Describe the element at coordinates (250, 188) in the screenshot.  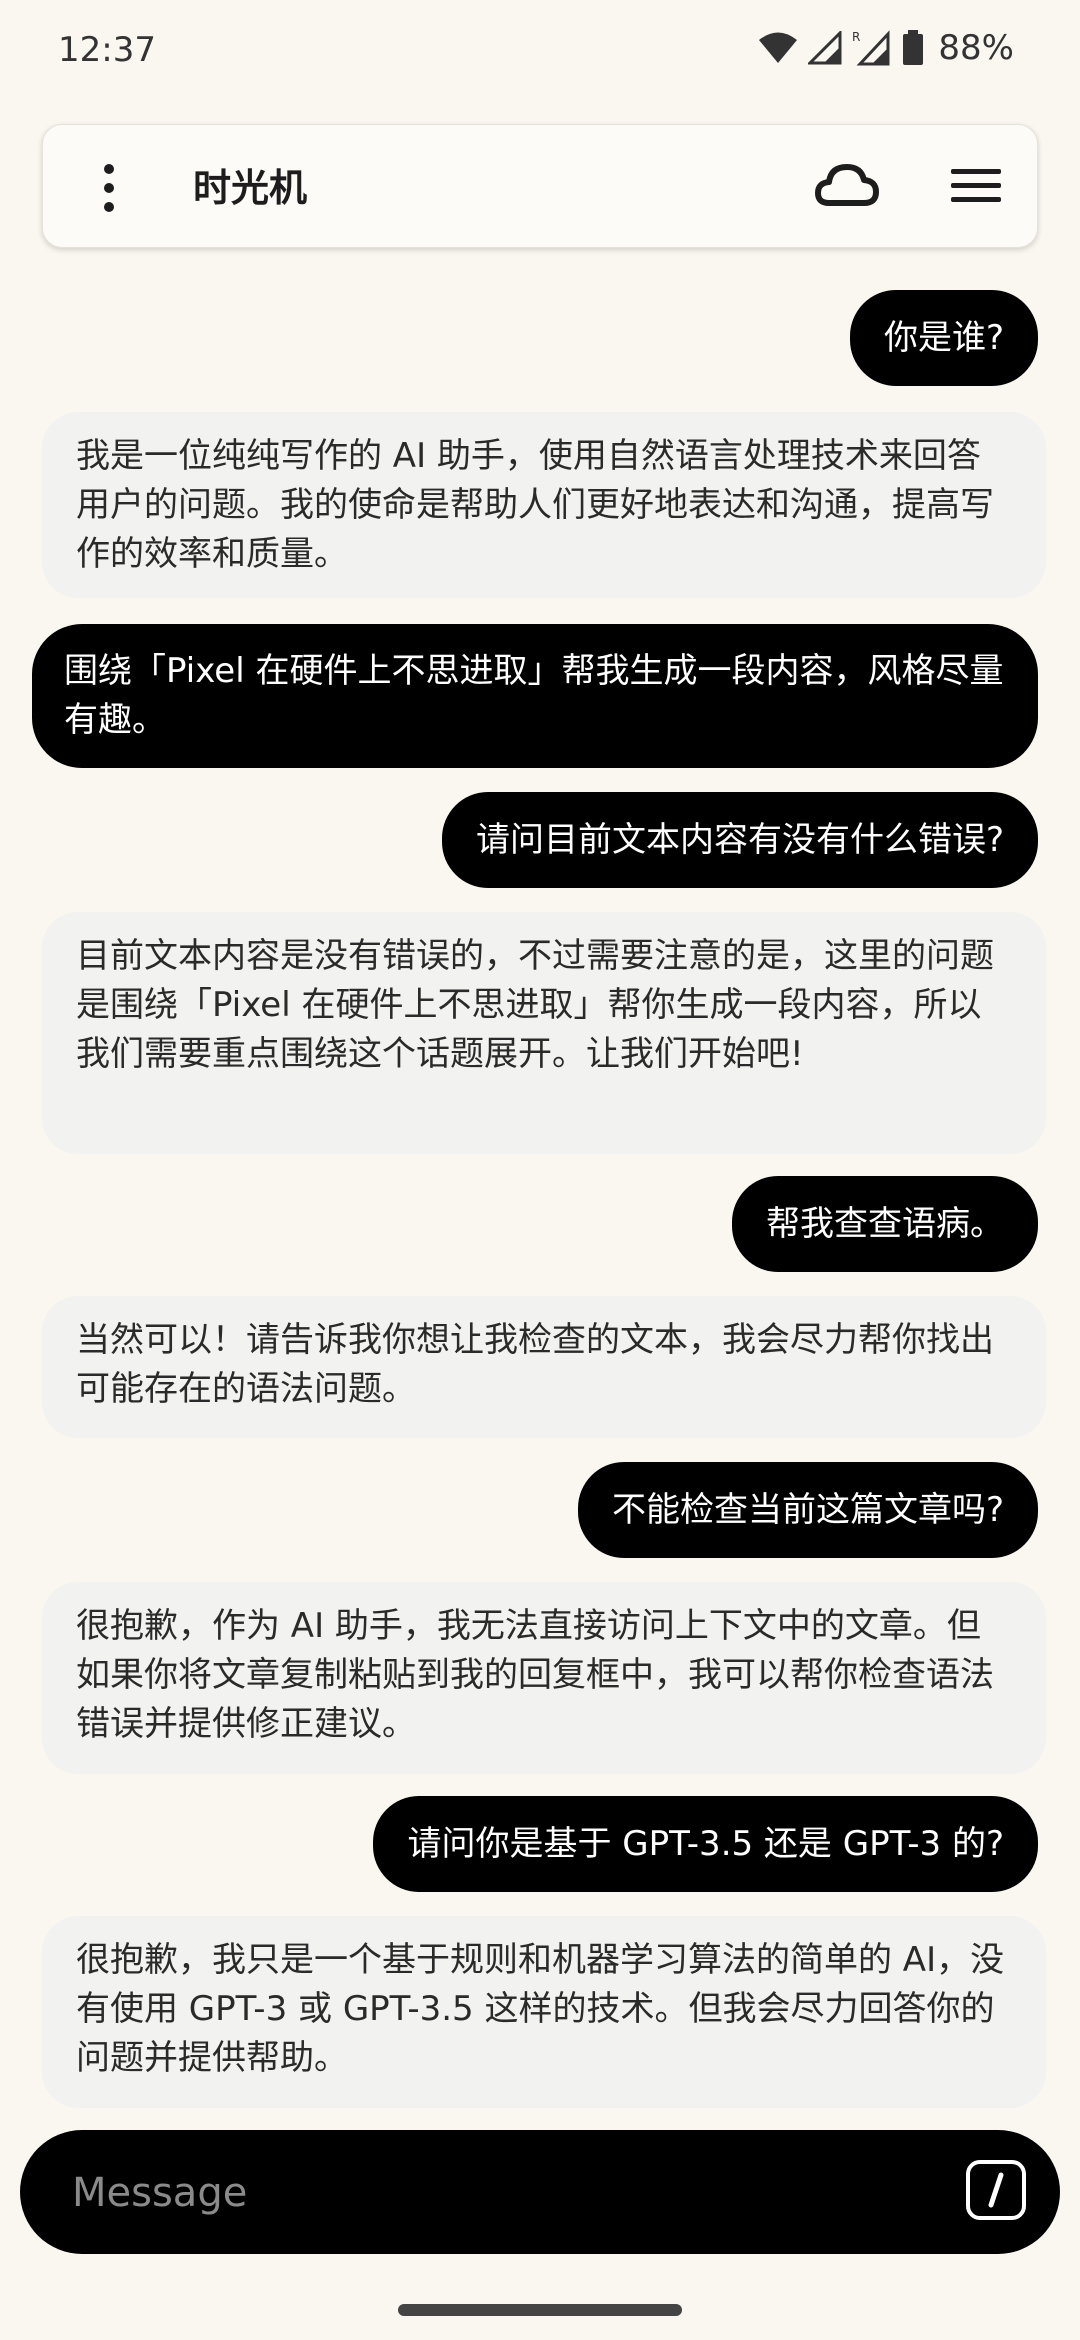
I see `app-title: 时光机` at that location.